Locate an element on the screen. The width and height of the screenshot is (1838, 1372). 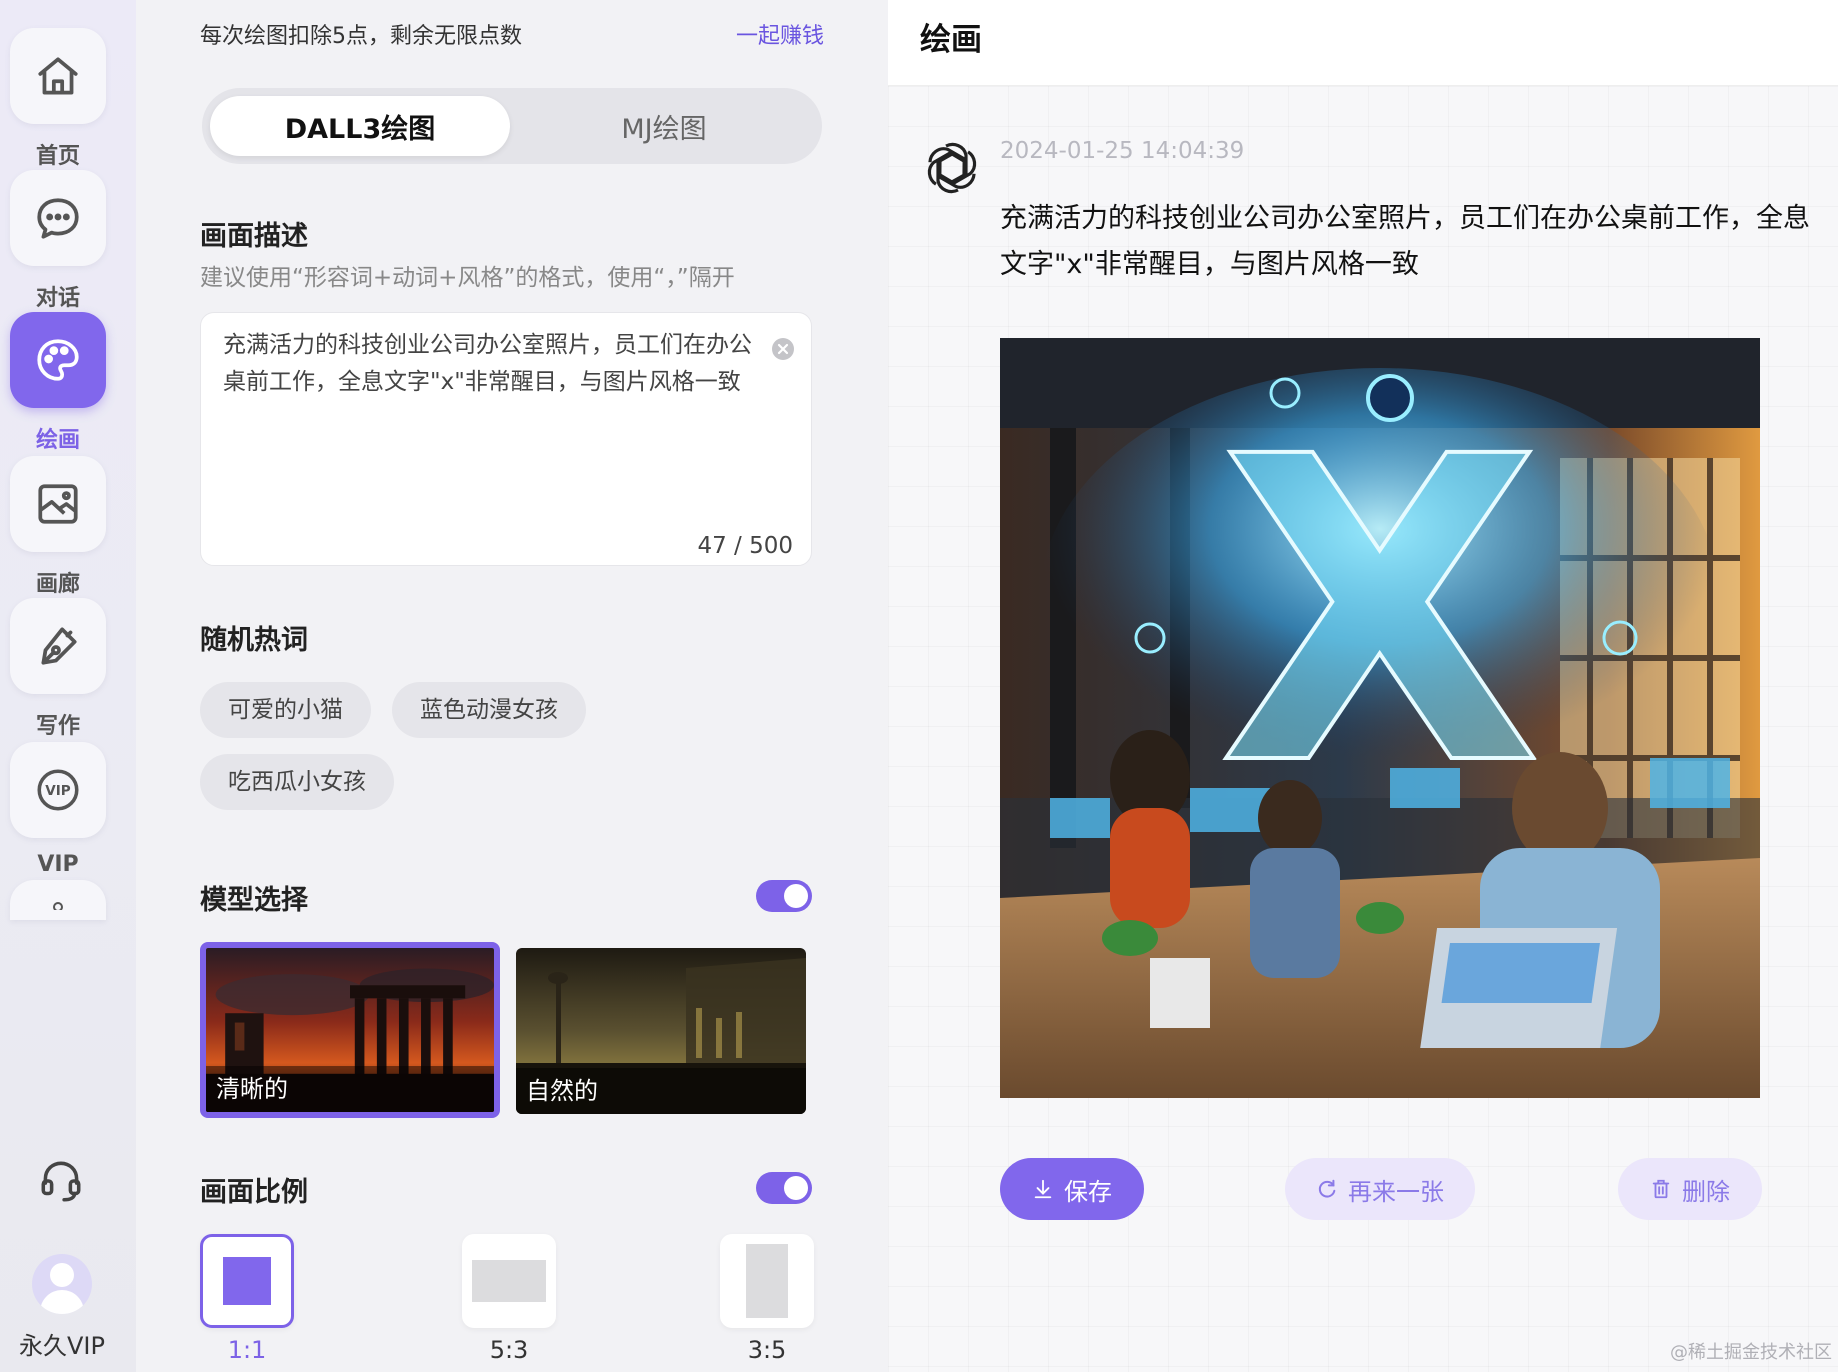
sidebar-item-vip: VIP VIP is located at coordinates (58, 809).